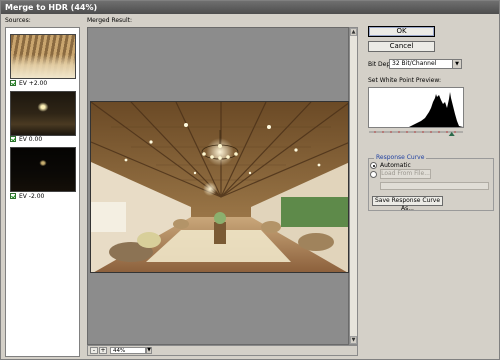 The image size is (500, 360). Describe the element at coordinates (149, 350) in the screenshot. I see `zoom-dropdown-arrow-icon: ▼` at that location.